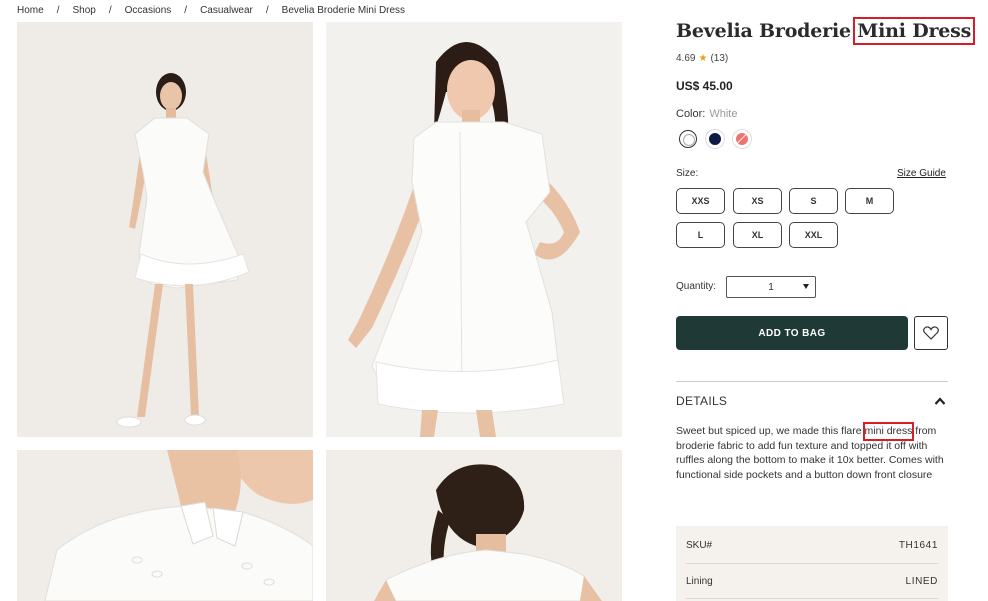 This screenshot has width=988, height=601. What do you see at coordinates (226, 10) in the screenshot?
I see `breadcrumb-casualwear: Casualwear` at bounding box center [226, 10].